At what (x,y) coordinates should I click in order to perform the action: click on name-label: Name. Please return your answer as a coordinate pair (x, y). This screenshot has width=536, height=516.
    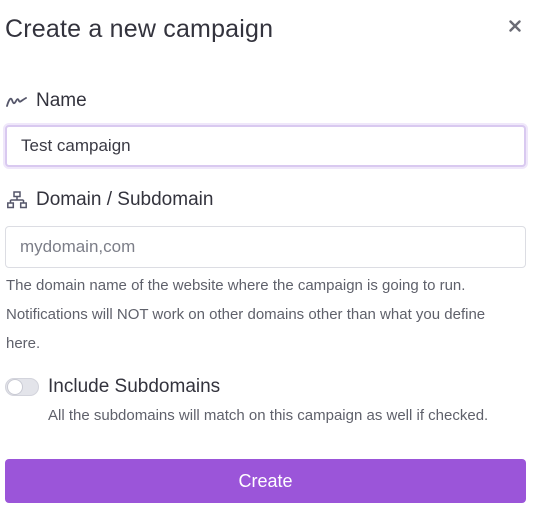
    Looking at the image, I should click on (61, 100).